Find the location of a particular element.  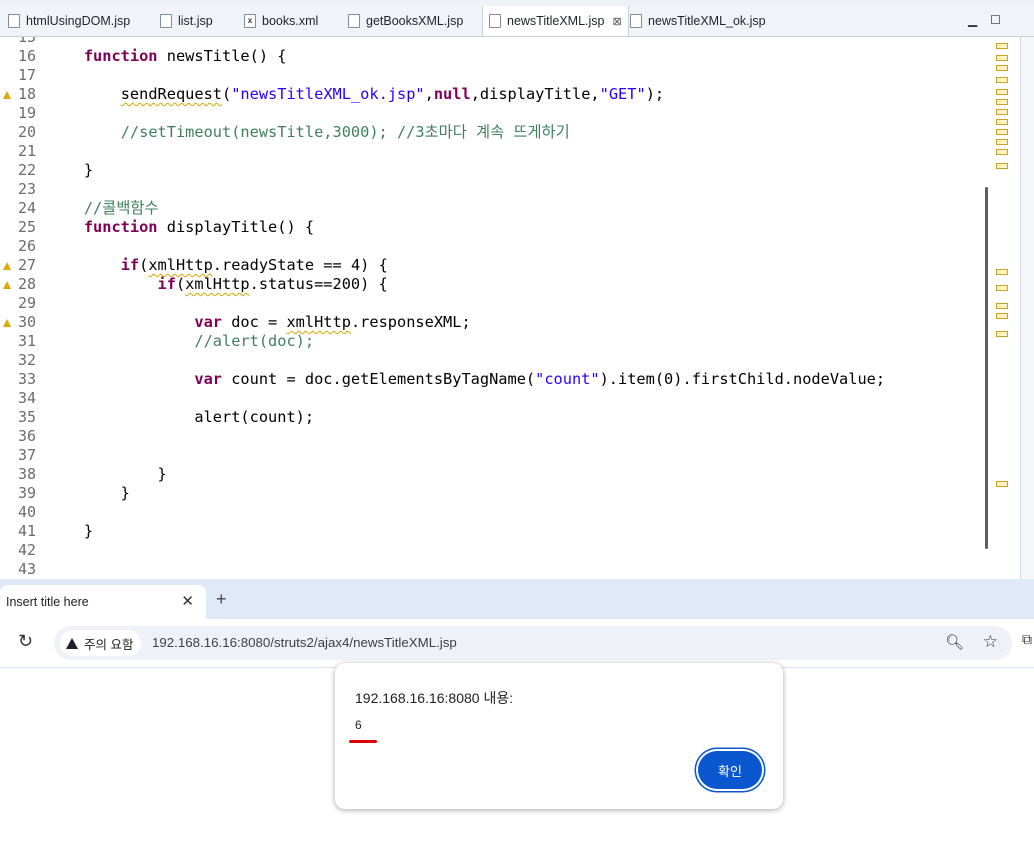

tab-label: list.jsp is located at coordinates (195, 21).